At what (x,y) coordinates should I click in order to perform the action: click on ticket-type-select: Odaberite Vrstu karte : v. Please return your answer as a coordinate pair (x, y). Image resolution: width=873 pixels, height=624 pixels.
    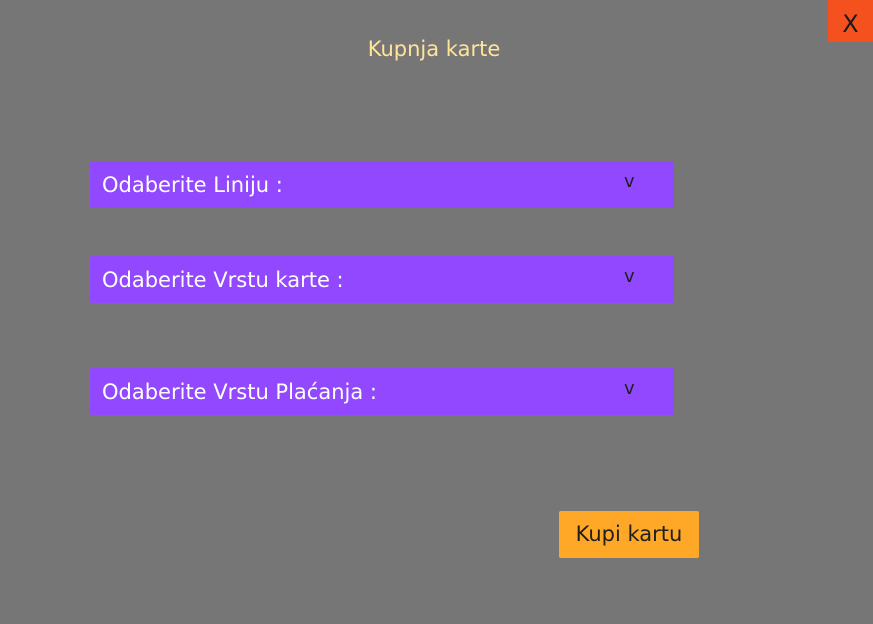
    Looking at the image, I should click on (382, 279).